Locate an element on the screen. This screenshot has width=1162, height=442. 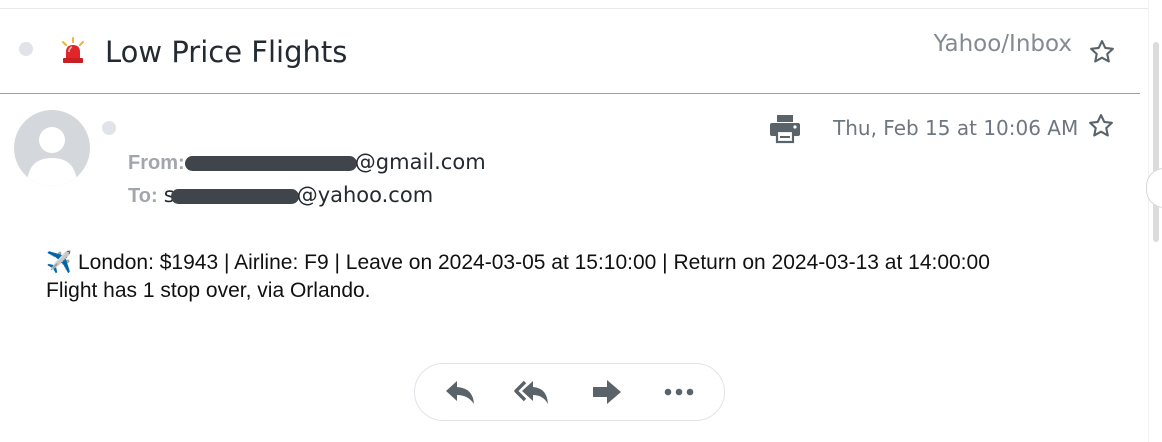
from-line: From: @gmail.com is located at coordinates (307, 162).